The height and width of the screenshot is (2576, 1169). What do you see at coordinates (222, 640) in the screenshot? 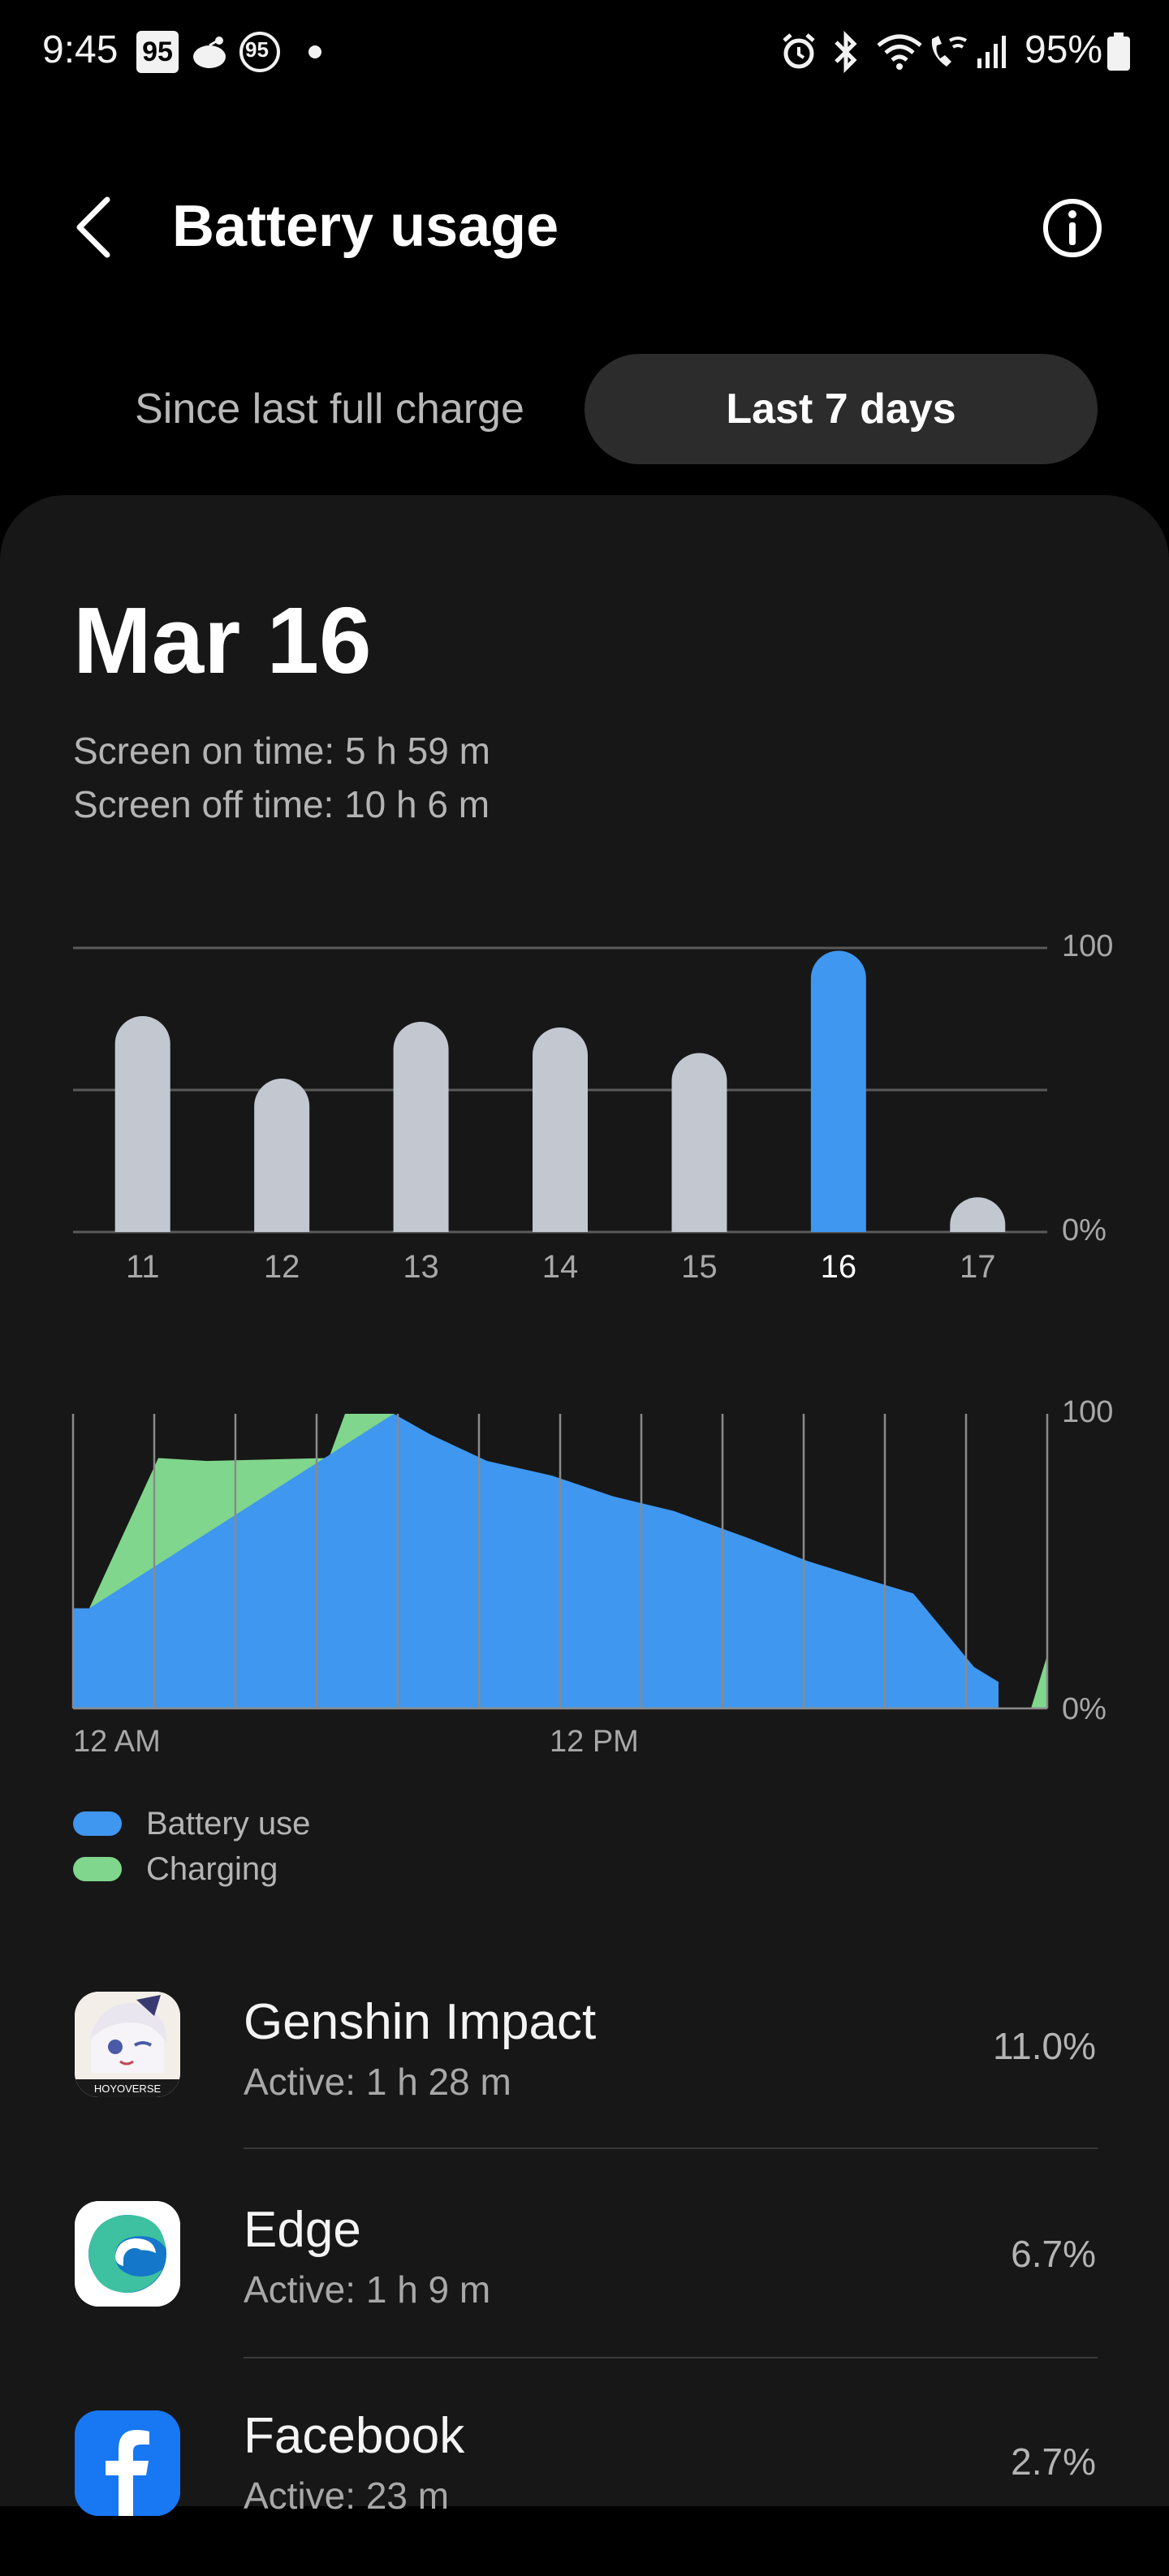
I see `selected-date: Mar 16` at bounding box center [222, 640].